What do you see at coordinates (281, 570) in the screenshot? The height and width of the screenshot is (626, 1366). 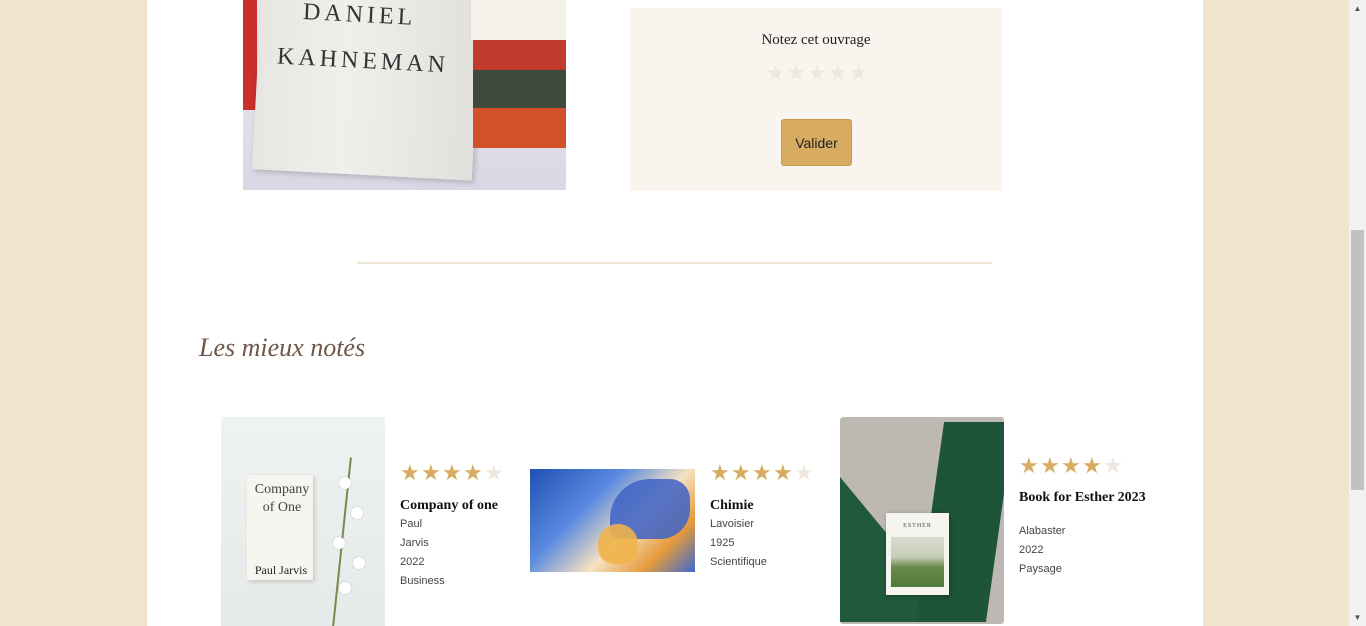 I see `cover-author-text: Paul Jarvis` at bounding box center [281, 570].